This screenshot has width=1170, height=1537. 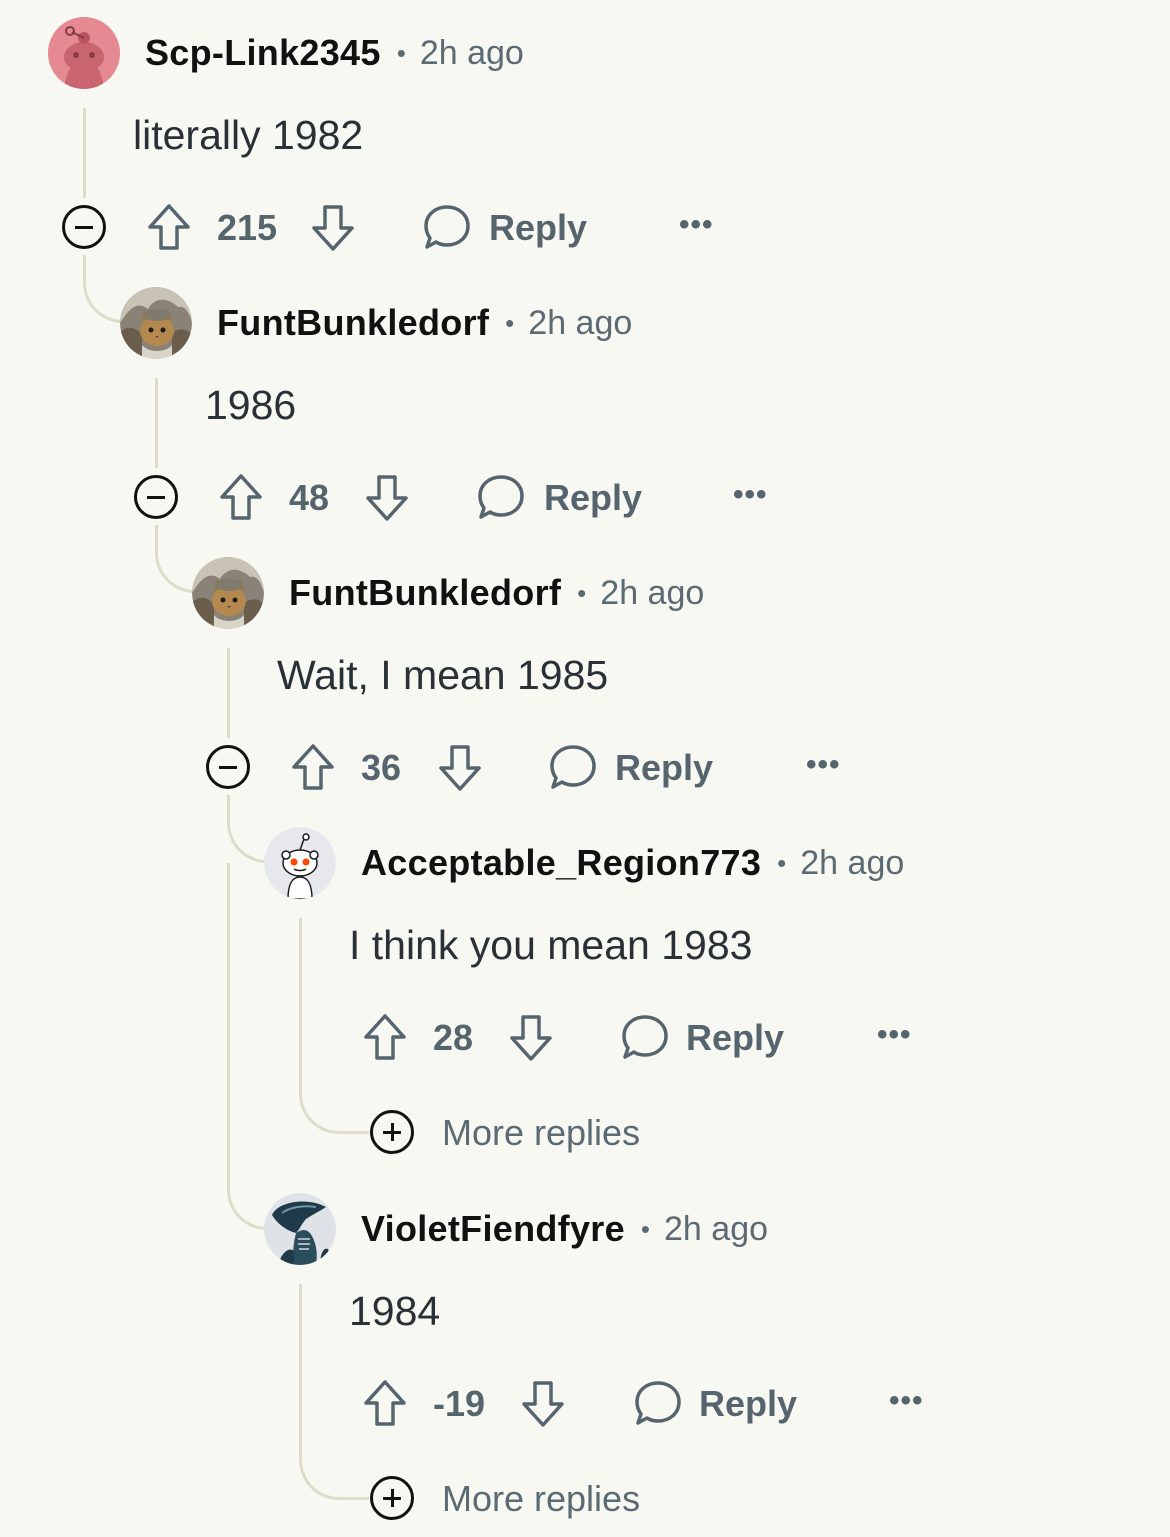 I want to click on vote-score: 48, so click(x=309, y=497).